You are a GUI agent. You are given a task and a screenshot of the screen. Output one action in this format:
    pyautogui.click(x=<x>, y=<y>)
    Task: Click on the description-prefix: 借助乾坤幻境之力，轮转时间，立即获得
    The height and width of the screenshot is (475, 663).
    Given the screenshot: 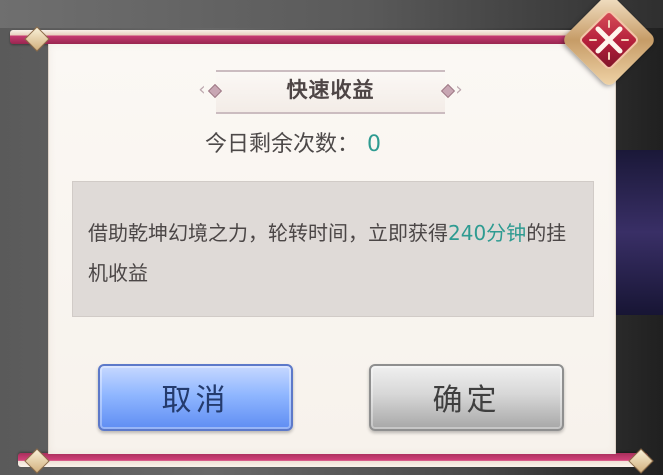 What is the action you would take?
    pyautogui.click(x=268, y=233)
    